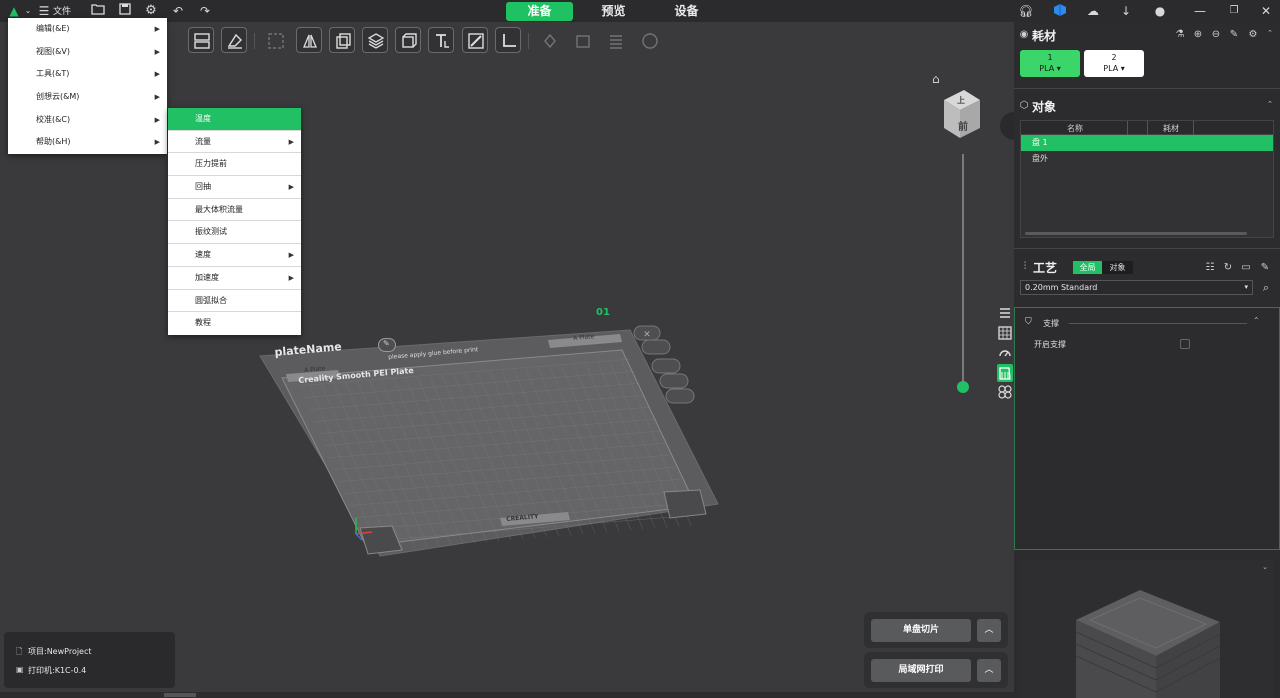 The image size is (1280, 698). What do you see at coordinates (649, 40) in the screenshot?
I see `color-tool-button` at bounding box center [649, 40].